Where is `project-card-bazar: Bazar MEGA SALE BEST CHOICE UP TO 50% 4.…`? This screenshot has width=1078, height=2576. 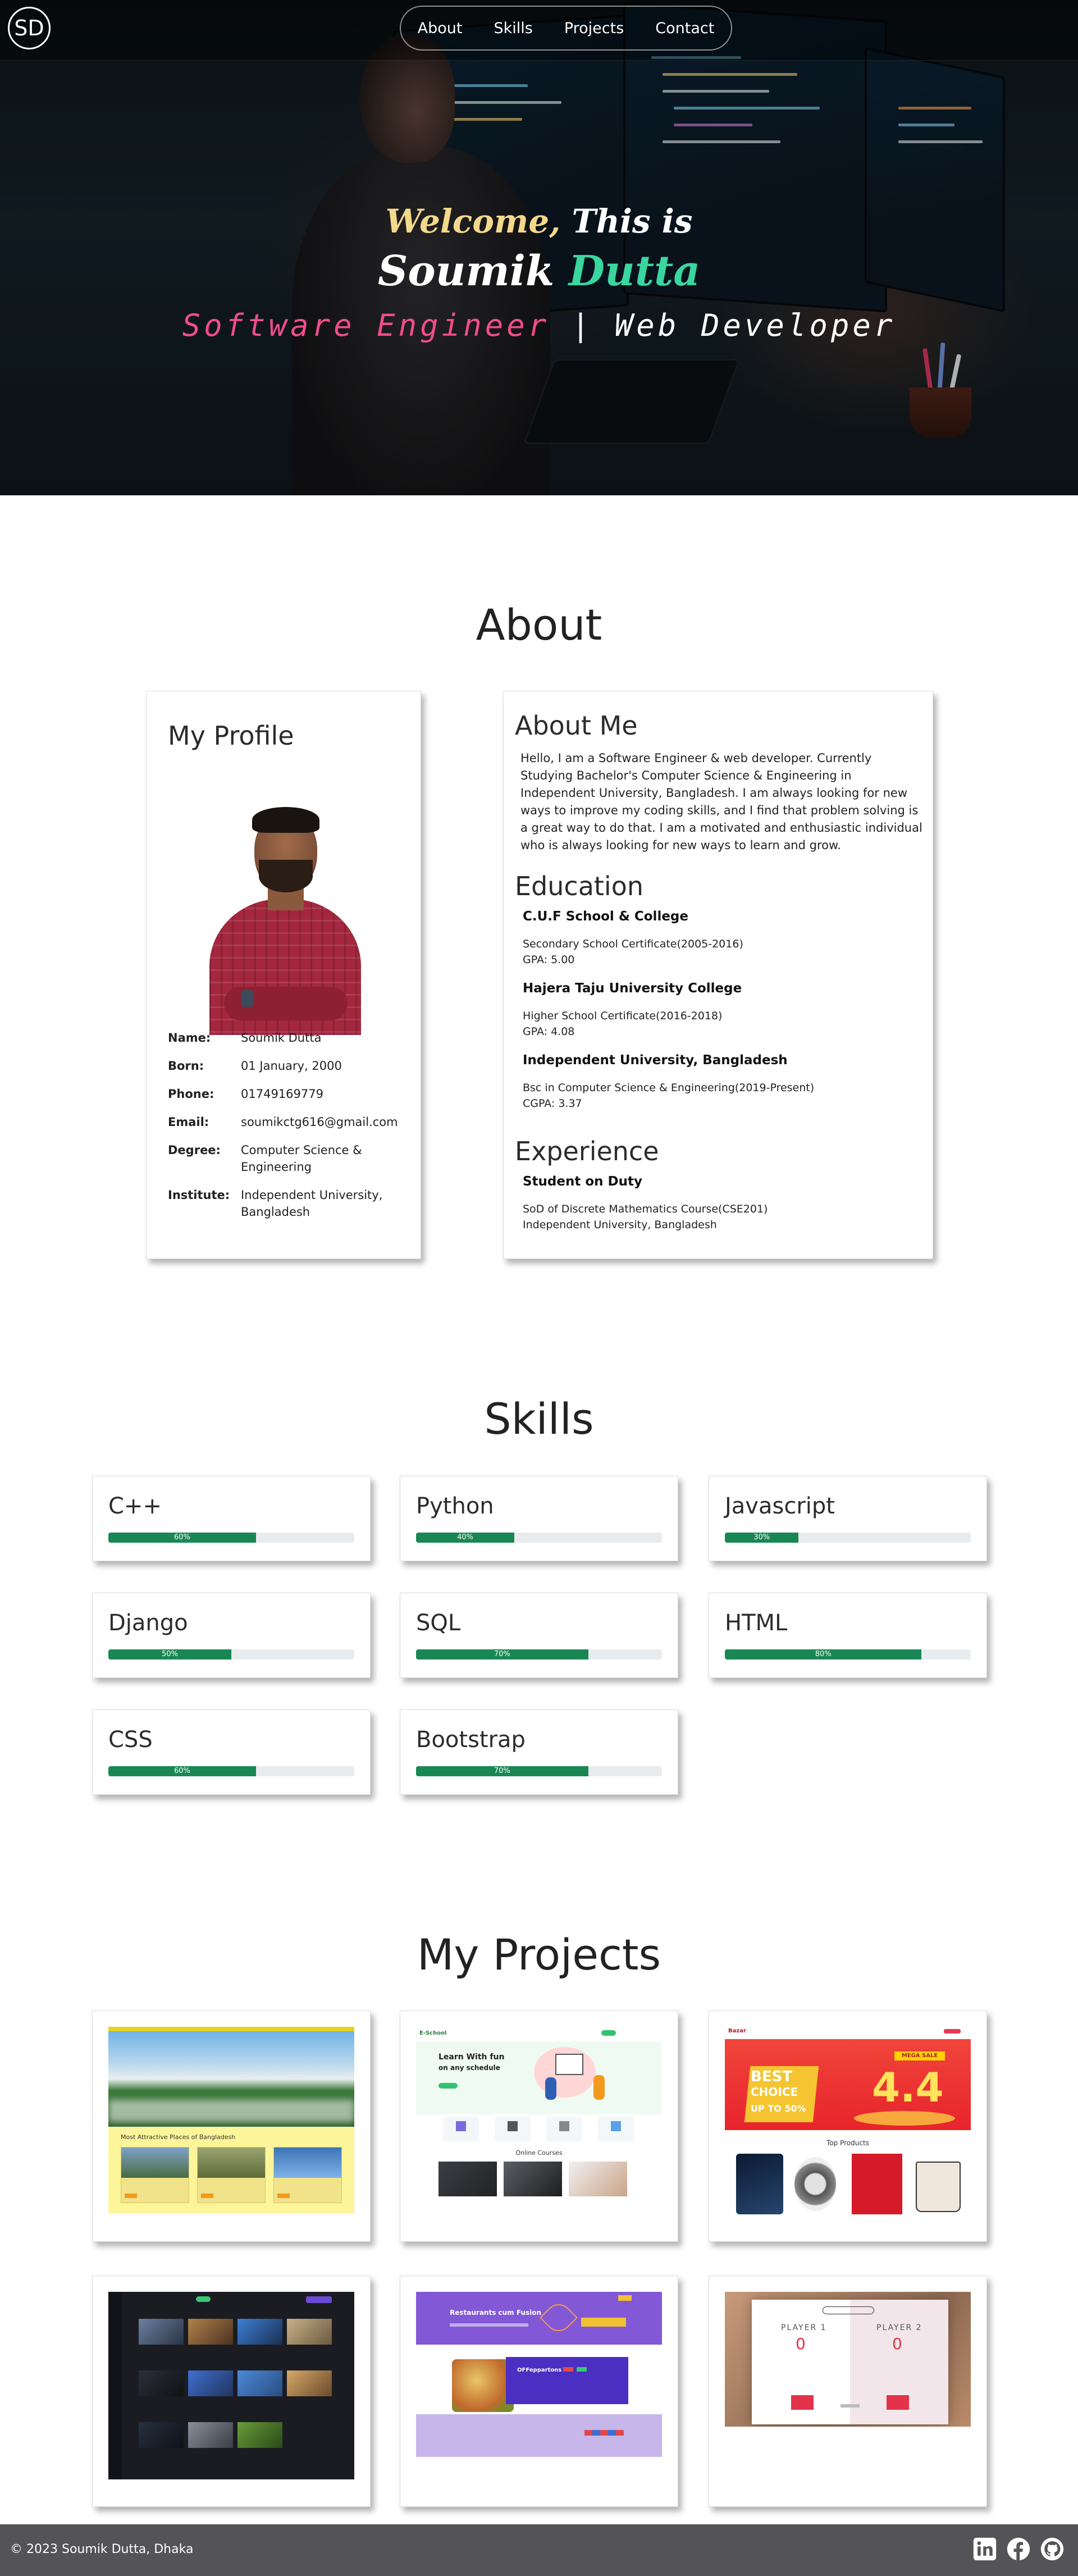 project-card-bazar: Bazar MEGA SALE BEST CHOICE UP TO 50% 4.… is located at coordinates (848, 2126).